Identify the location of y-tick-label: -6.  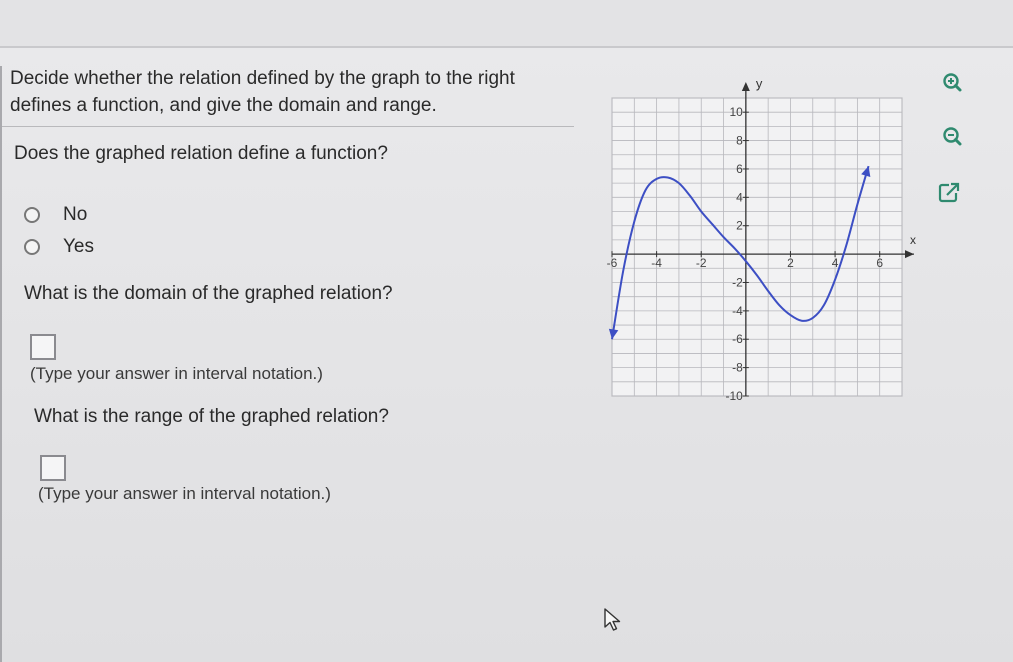
(737, 339).